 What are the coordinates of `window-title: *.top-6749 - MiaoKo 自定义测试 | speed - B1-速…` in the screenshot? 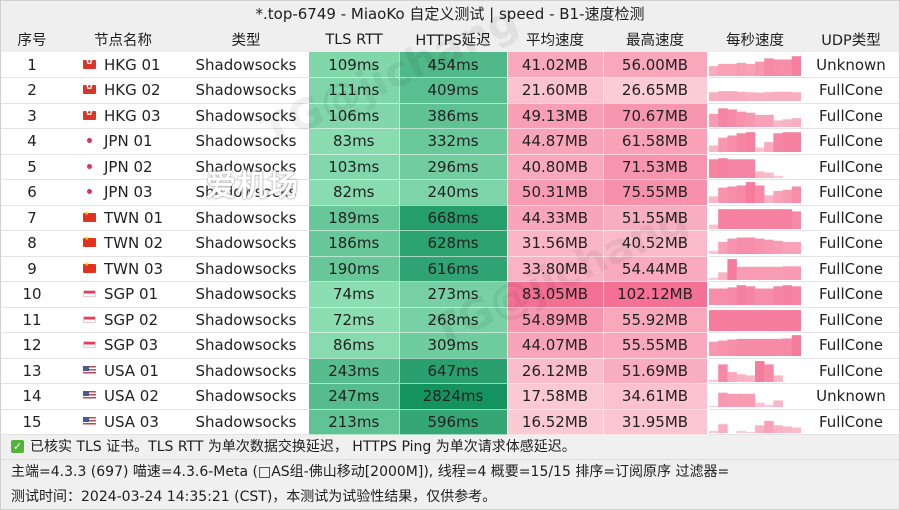 It's located at (450, 14).